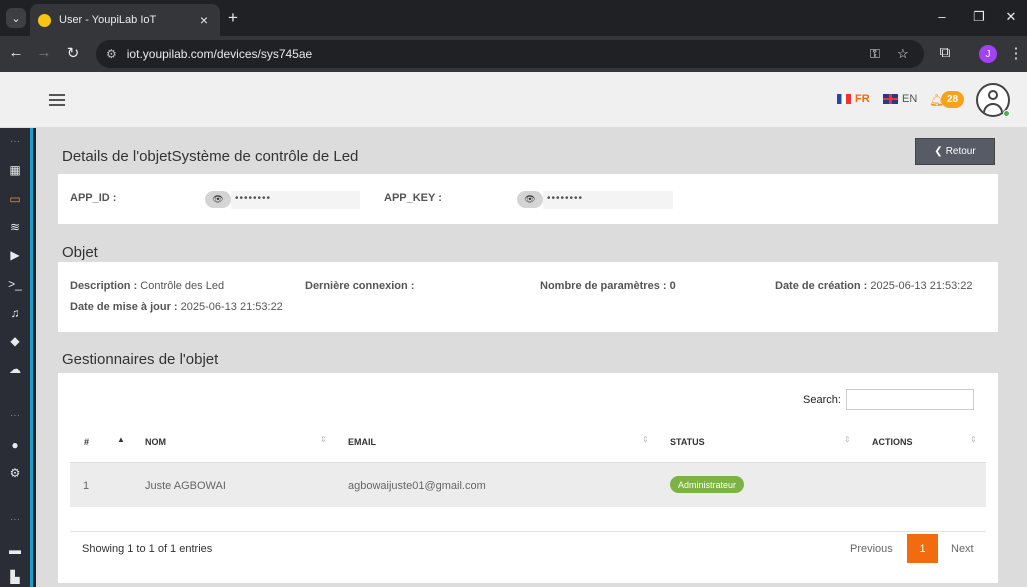  I want to click on lang-fr-button: FR, so click(853, 99).